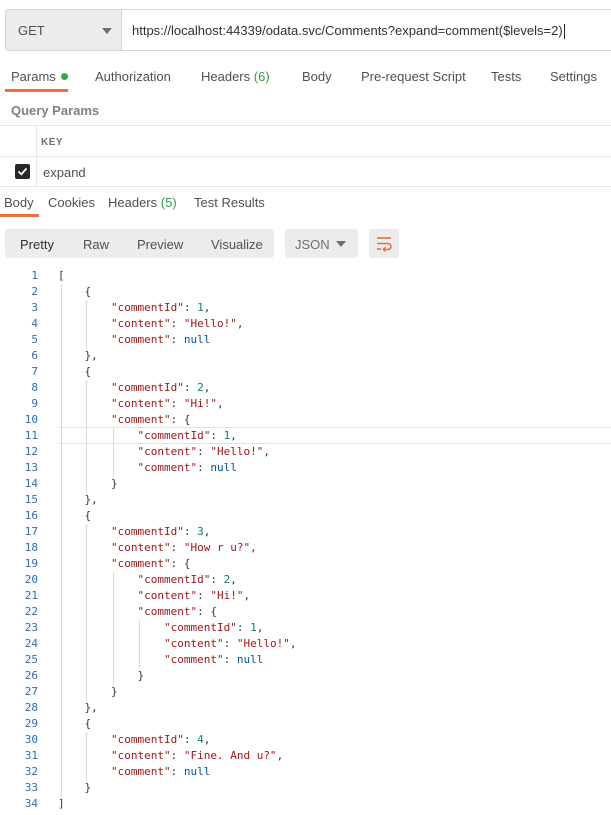  I want to click on response-tab-test-results: Test Results, so click(229, 202).